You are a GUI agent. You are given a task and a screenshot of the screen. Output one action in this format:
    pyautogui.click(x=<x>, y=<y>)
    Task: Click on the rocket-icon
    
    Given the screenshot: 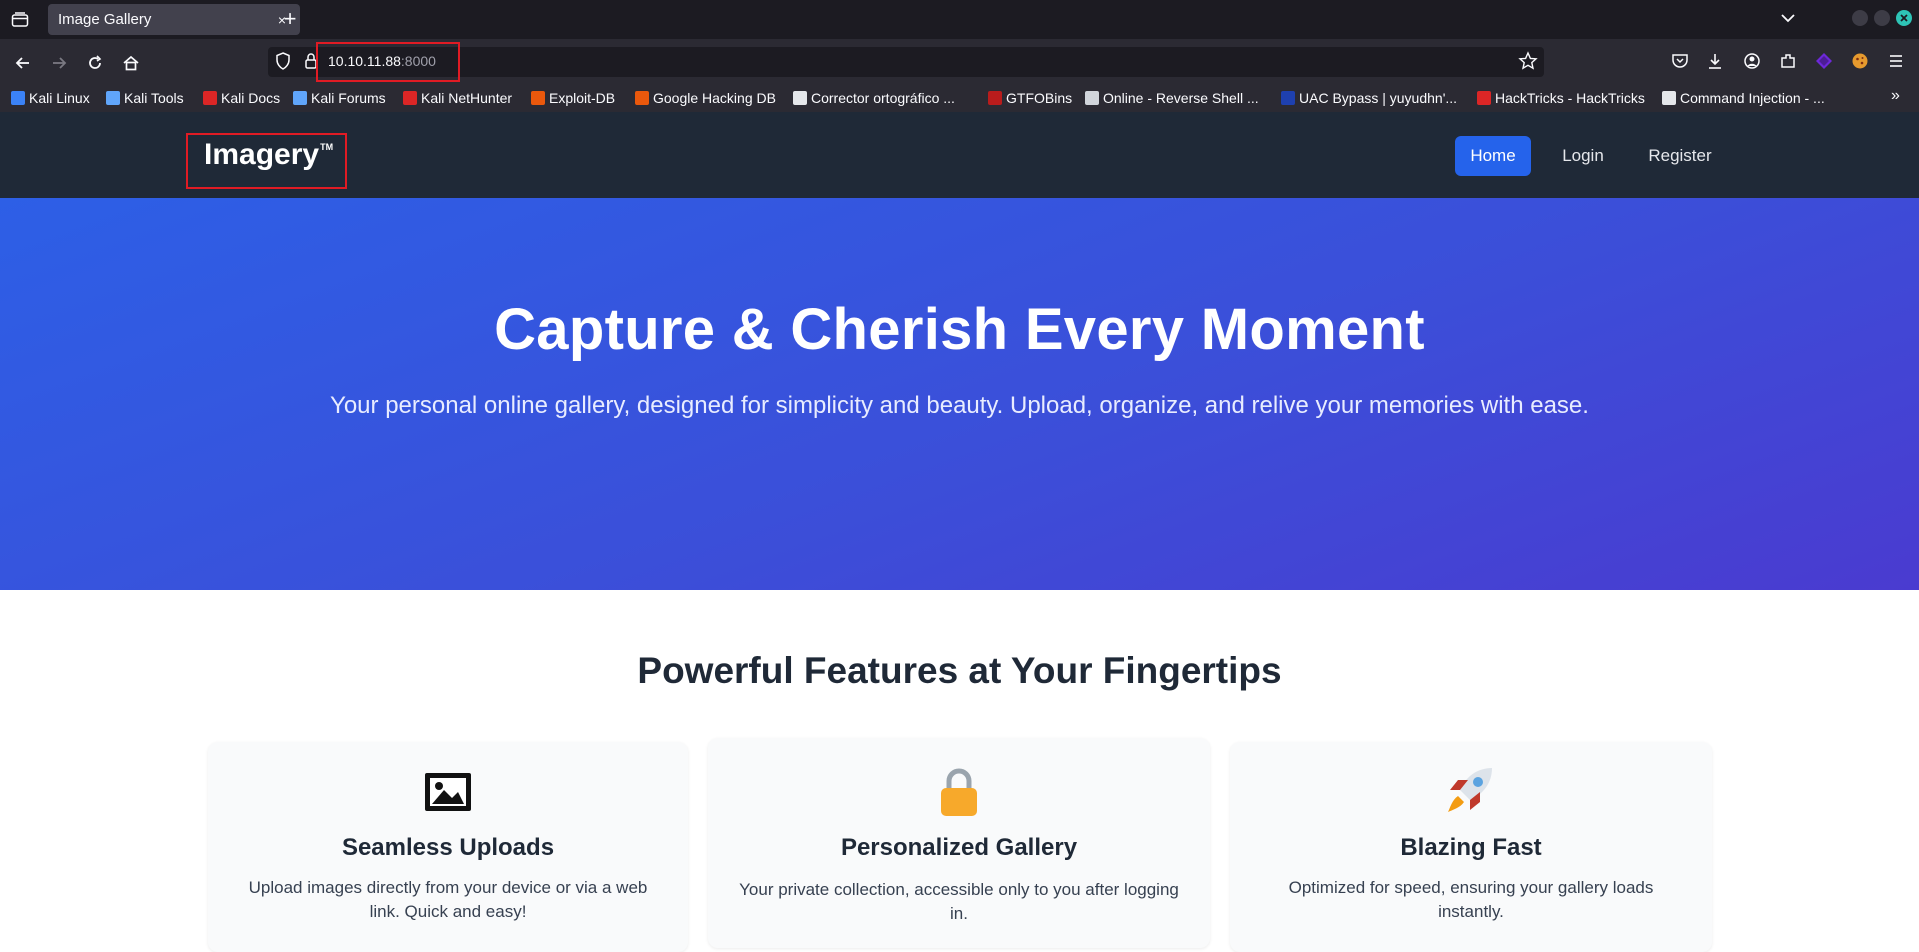 What is the action you would take?
    pyautogui.click(x=1470, y=790)
    